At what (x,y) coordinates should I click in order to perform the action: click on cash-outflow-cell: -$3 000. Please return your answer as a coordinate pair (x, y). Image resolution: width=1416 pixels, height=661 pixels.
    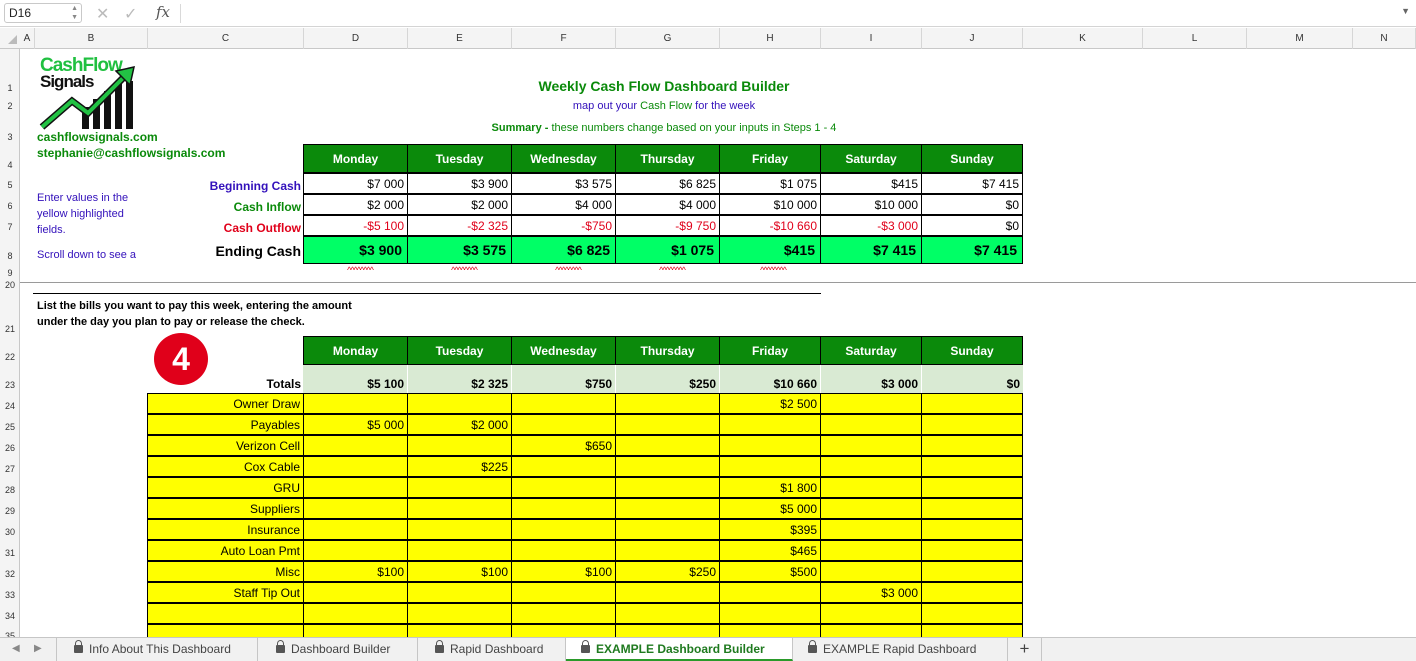
    Looking at the image, I should click on (871, 225).